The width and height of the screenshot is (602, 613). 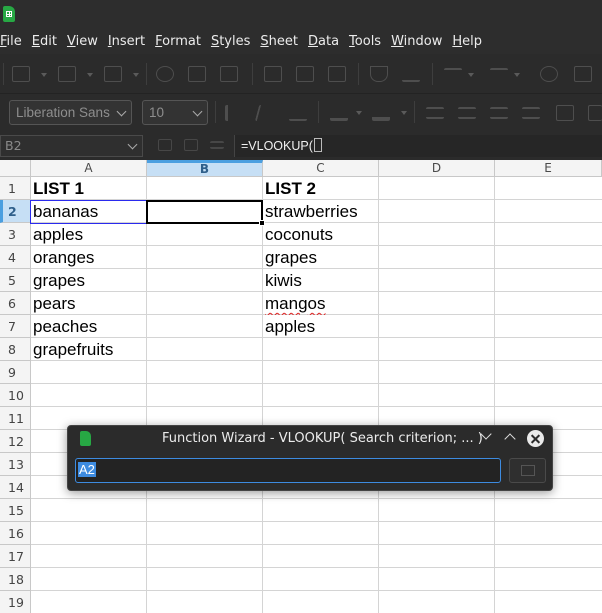 I want to click on cell-a7: peaches, so click(x=88, y=326).